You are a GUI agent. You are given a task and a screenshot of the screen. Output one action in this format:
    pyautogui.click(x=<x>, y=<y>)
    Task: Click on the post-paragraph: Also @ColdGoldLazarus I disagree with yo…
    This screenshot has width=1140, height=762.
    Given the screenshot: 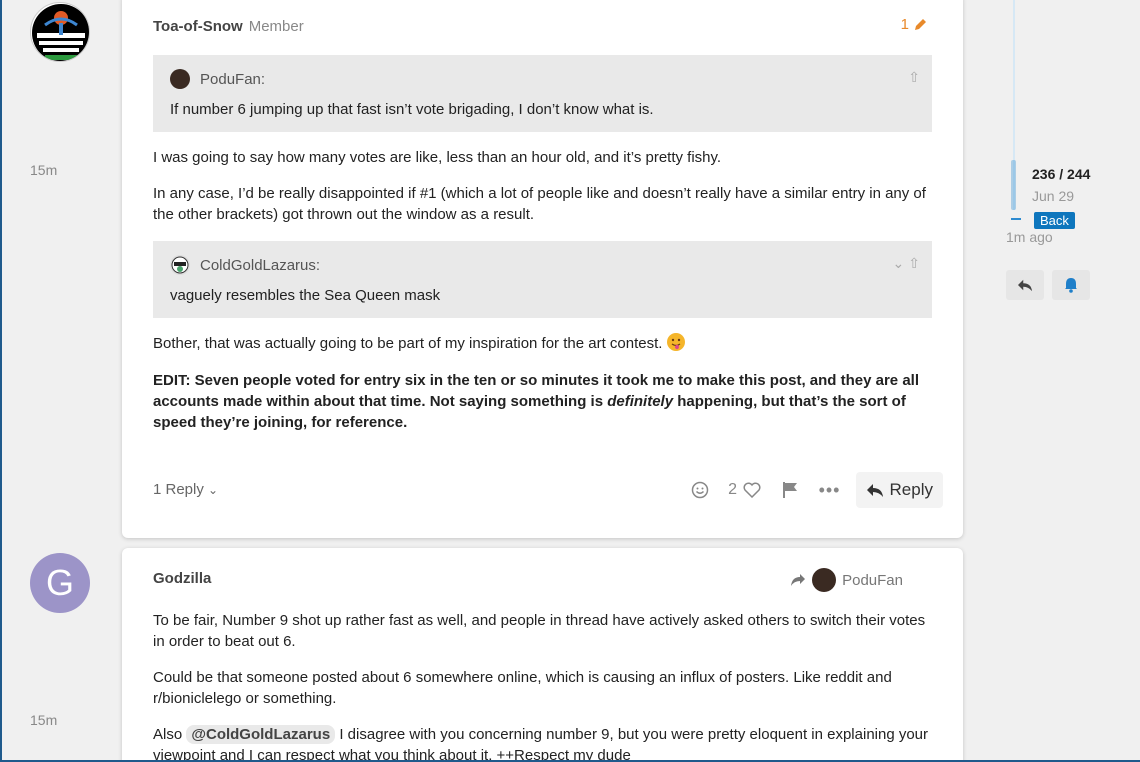 What is the action you would take?
    pyautogui.click(x=545, y=743)
    